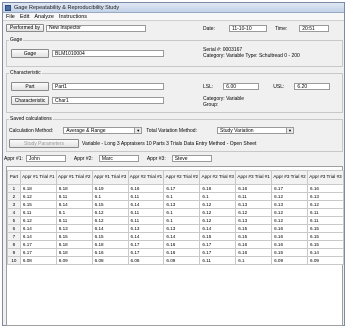 The width and height of the screenshot is (360, 329). Describe the element at coordinates (255, 130) in the screenshot. I see `tv-method-select: Study Variation ▼` at that location.